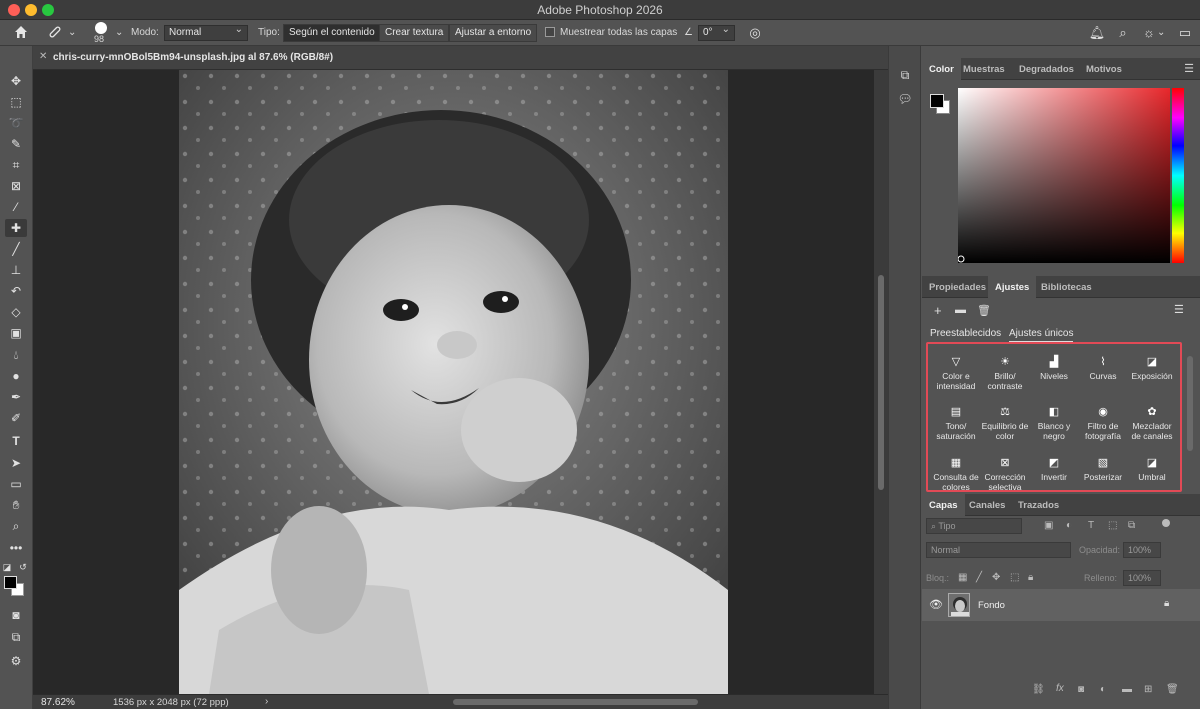 This screenshot has width=1200, height=709. I want to click on adj-brightness-contrast: ☀ Brillo/ contraste, so click(1005, 373).